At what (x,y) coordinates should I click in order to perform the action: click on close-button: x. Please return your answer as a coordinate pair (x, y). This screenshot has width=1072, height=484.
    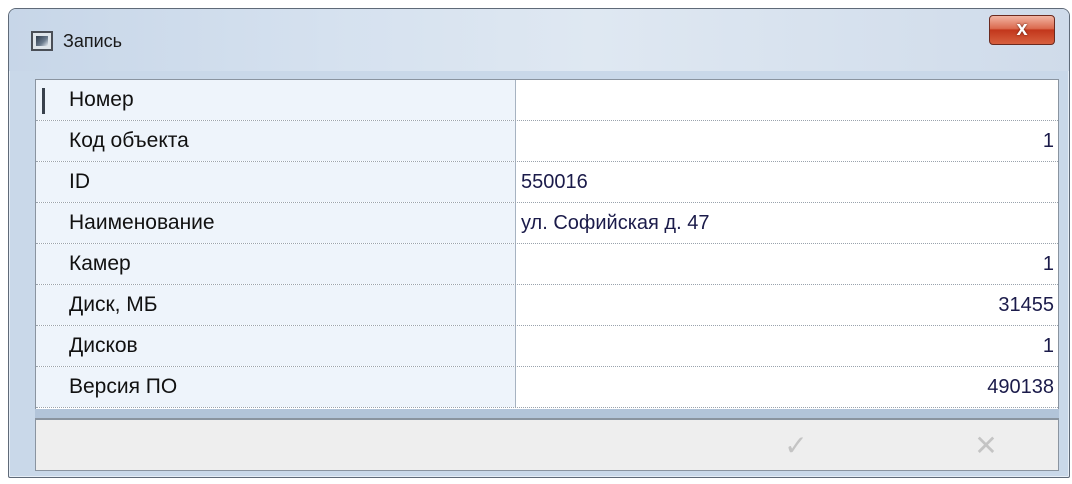
    Looking at the image, I should click on (1022, 30).